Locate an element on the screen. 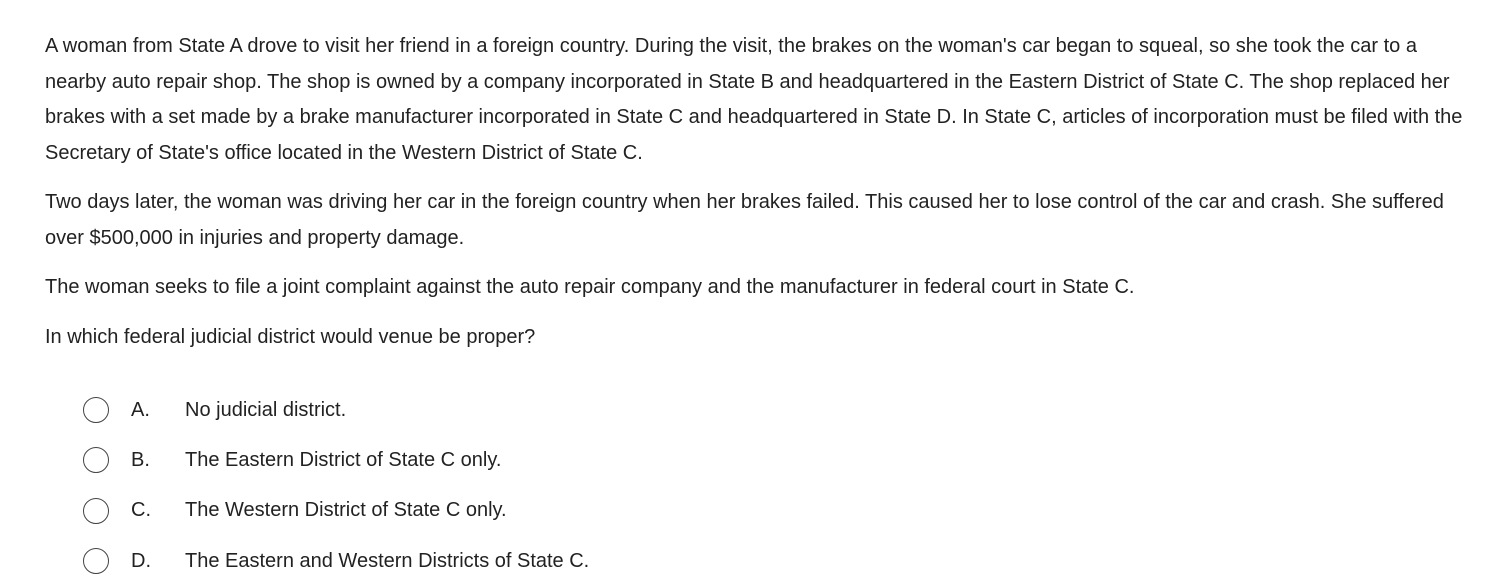 This screenshot has height=586, width=1498. answer-option-a: A. No judicial district. is located at coordinates (336, 410).